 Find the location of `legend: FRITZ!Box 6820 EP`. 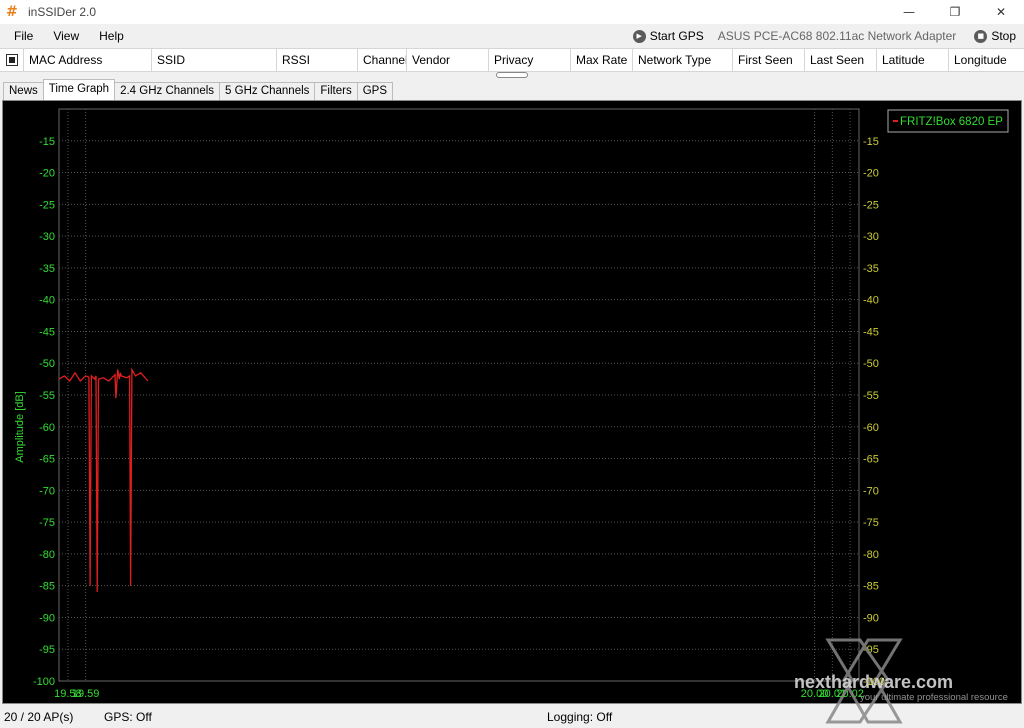

legend: FRITZ!Box 6820 EP is located at coordinates (948, 121).